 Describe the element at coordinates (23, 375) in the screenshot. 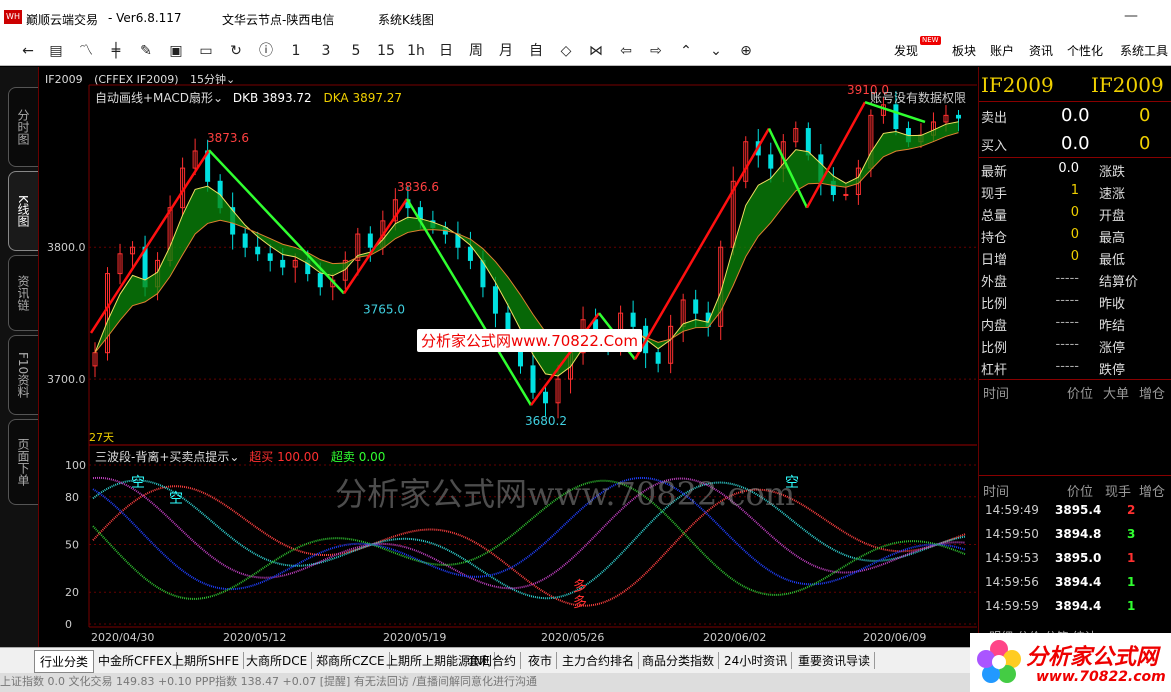

I see `tab-f10: F10资料` at that location.